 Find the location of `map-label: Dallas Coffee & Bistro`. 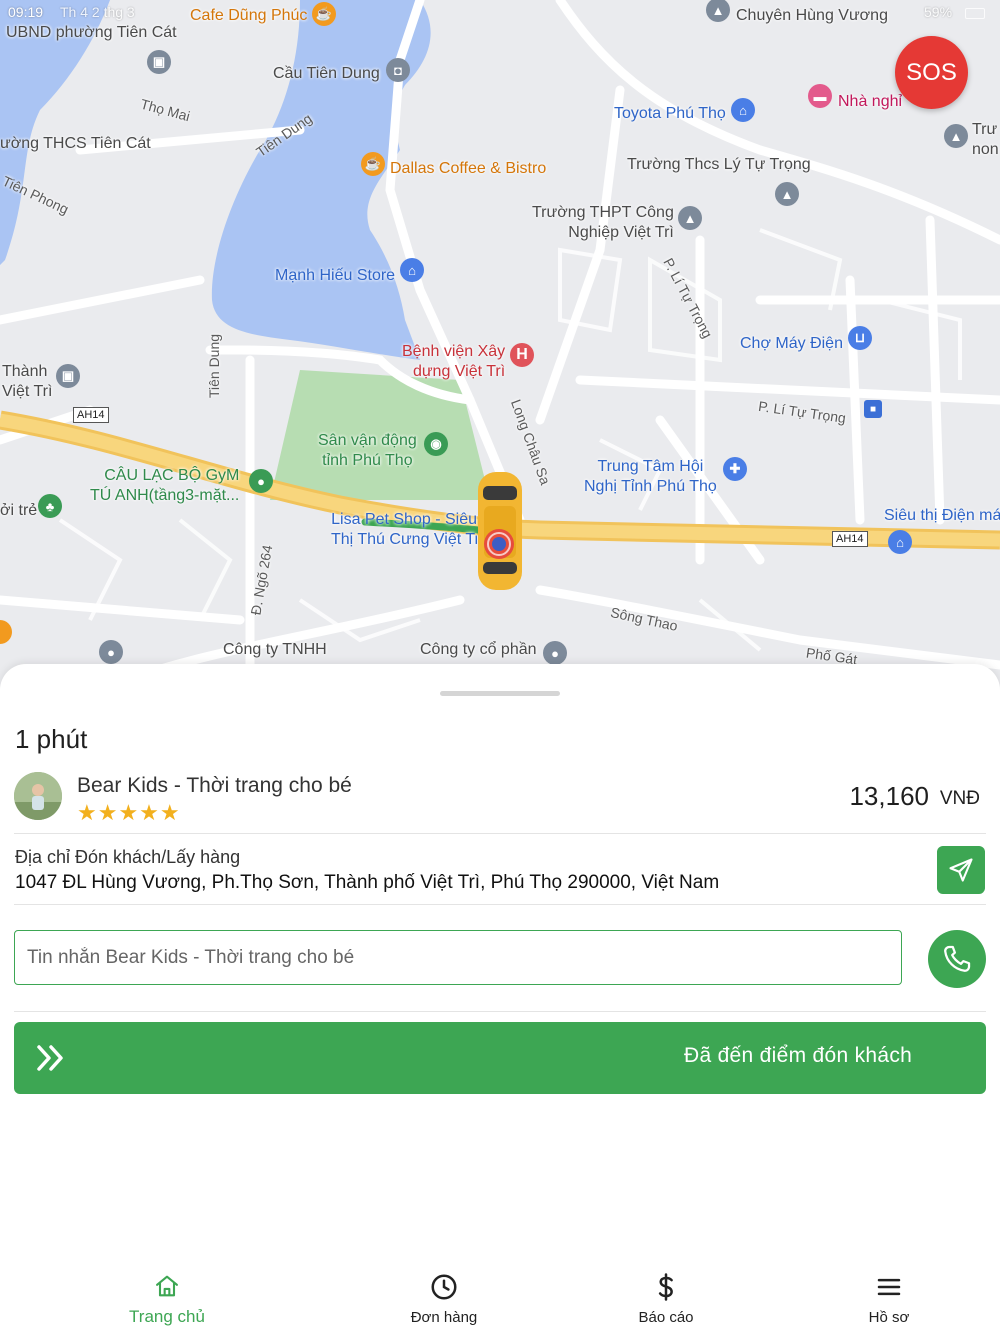

map-label: Dallas Coffee & Bistro is located at coordinates (468, 168).